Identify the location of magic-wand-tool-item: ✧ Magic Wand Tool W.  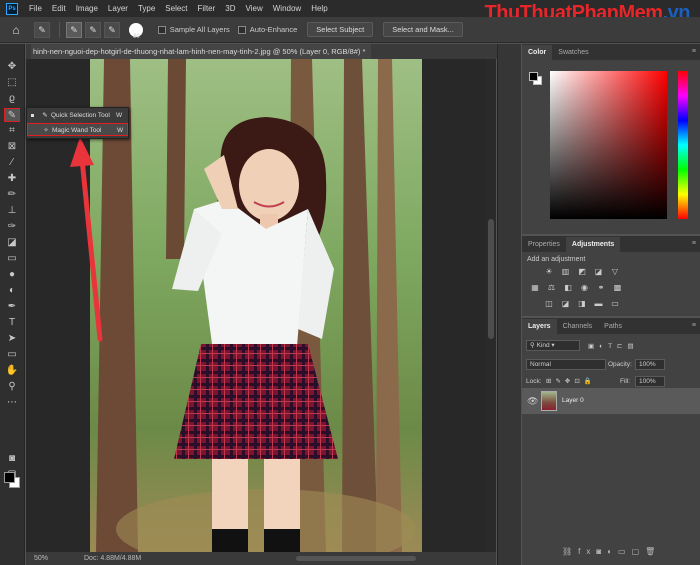
(77, 129).